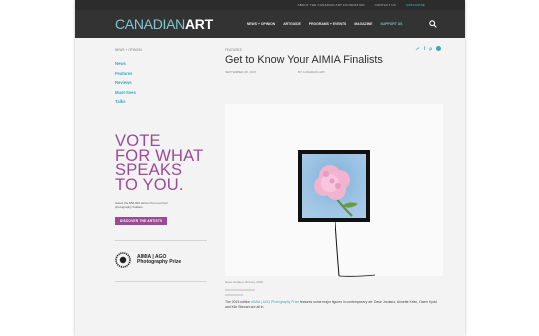 This screenshot has height=336, width=539. Describe the element at coordinates (385, 5) in the screenshot. I see `topbar-link-contact: CONTACT US` at that location.